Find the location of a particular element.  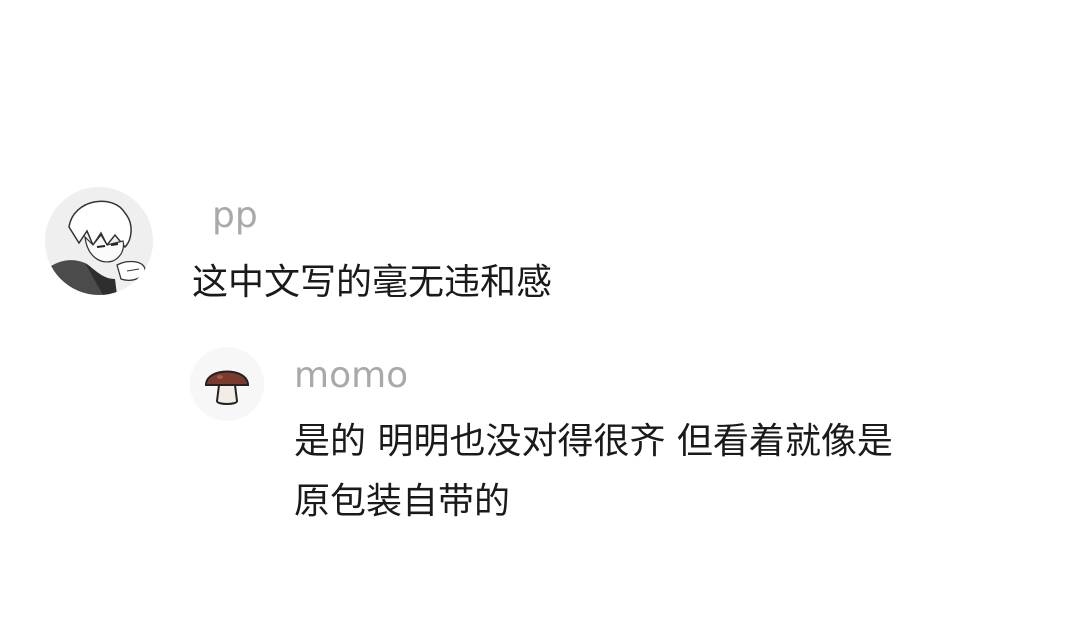

user-avatar-momo is located at coordinates (227, 384).